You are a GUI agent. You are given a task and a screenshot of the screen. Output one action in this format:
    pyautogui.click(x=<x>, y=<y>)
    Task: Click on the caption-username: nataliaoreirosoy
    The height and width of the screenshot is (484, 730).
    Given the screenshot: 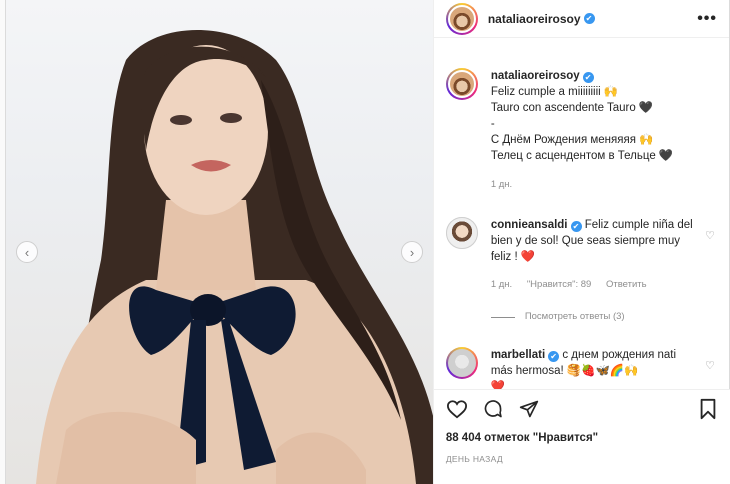 What is the action you would take?
    pyautogui.click(x=535, y=76)
    